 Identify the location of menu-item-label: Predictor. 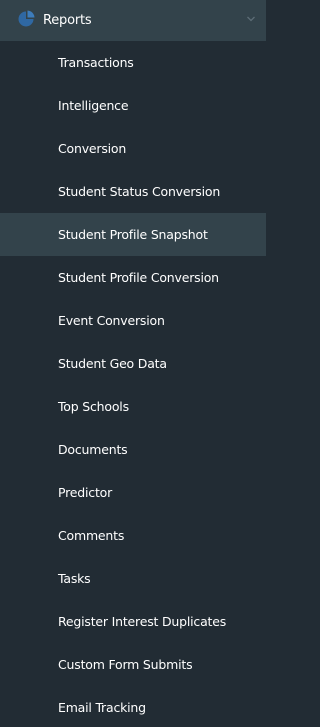
(85, 492).